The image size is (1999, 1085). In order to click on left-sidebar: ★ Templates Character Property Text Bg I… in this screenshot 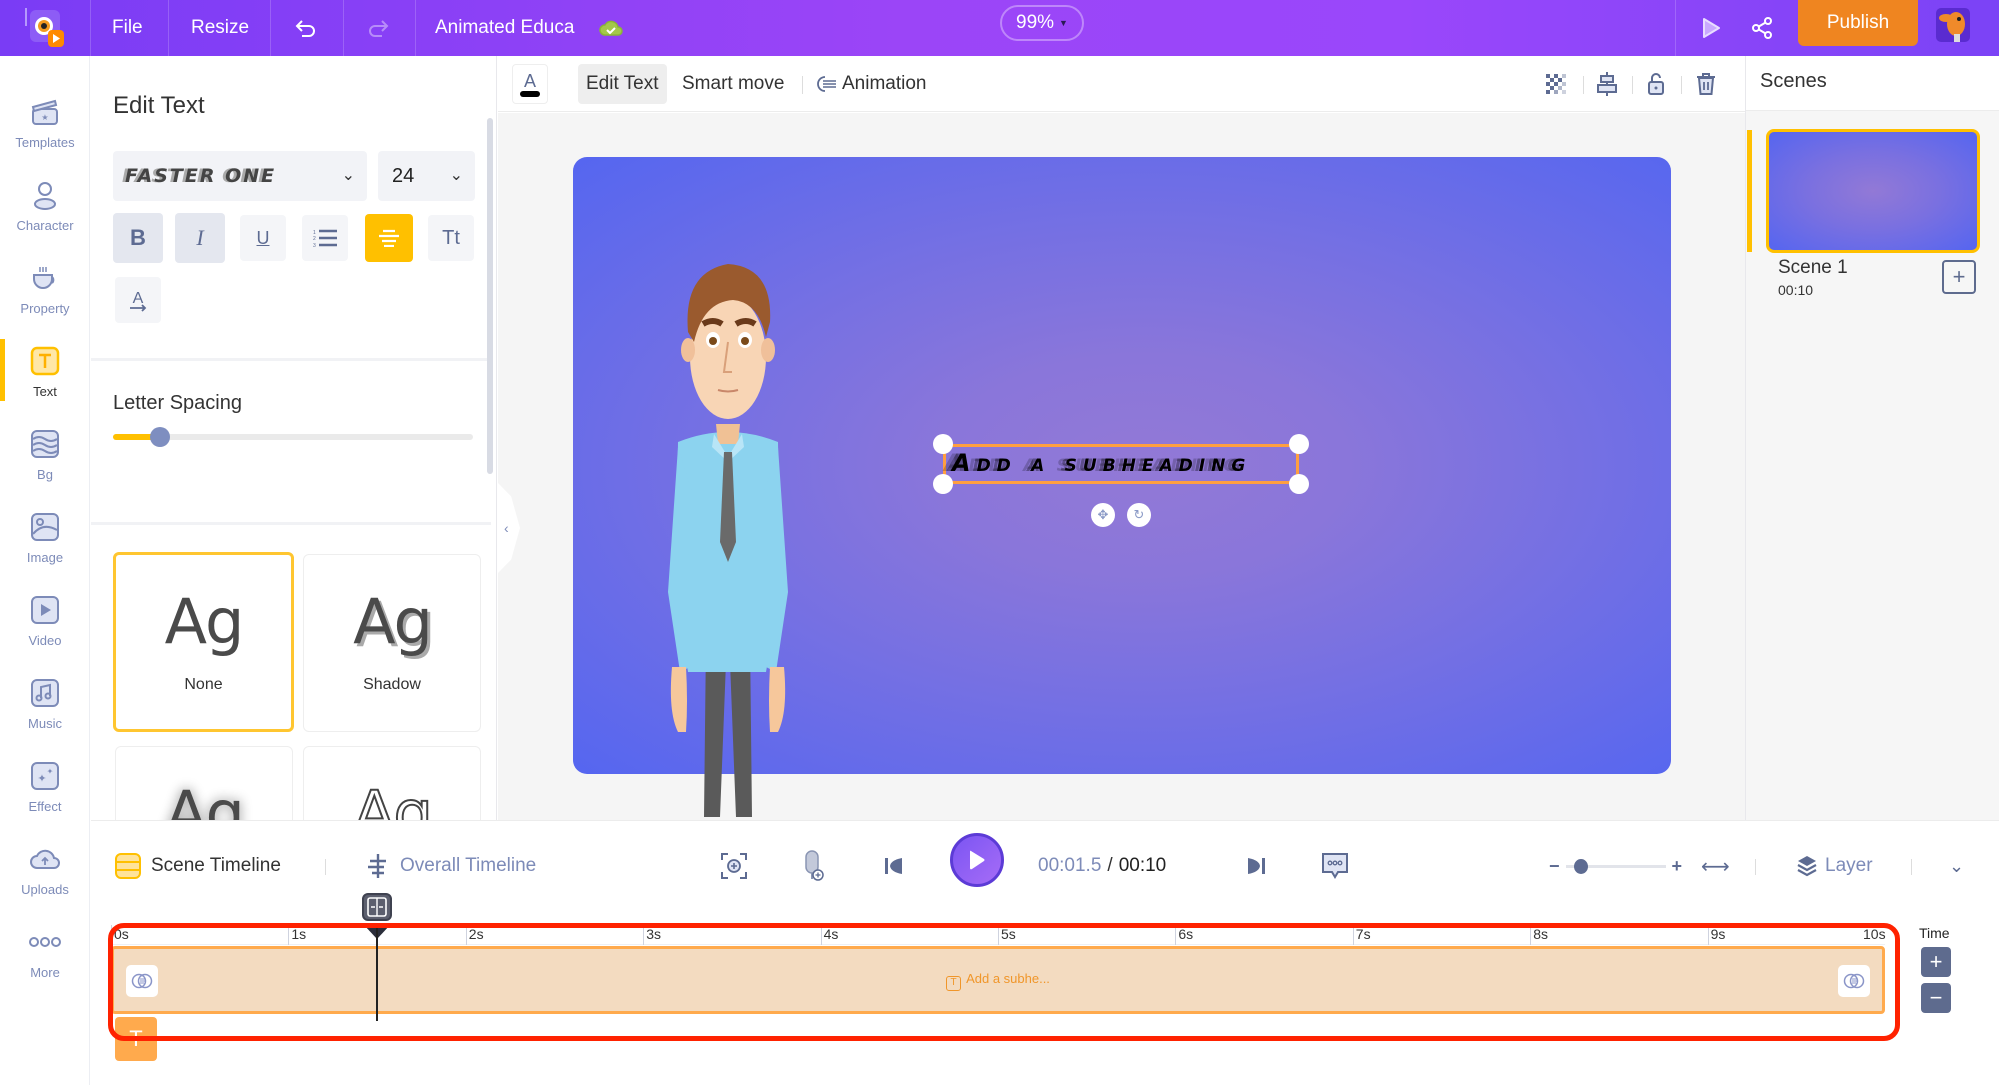, I will do `click(45, 570)`.